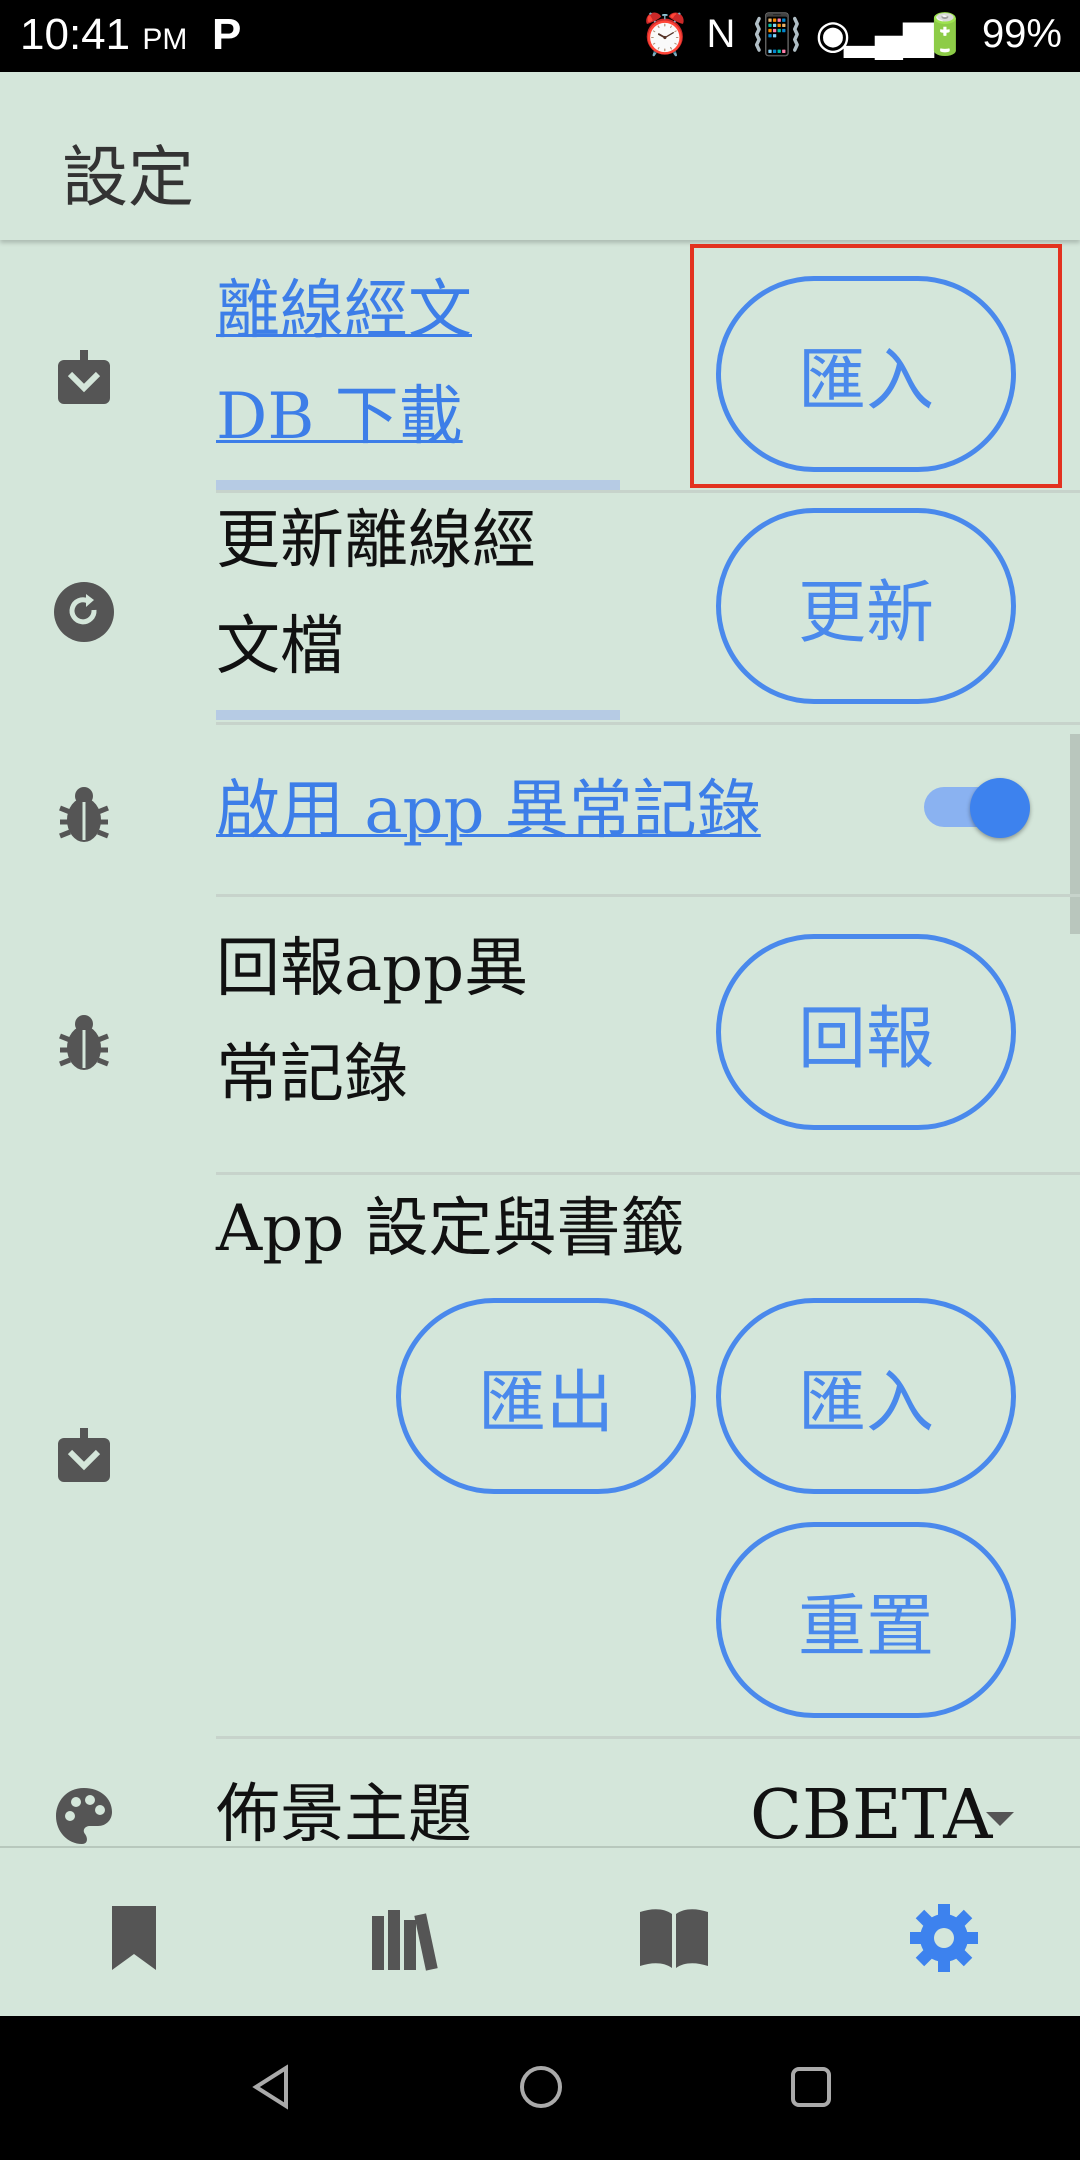 This screenshot has height=2160, width=1080. What do you see at coordinates (134, 1938) in the screenshot?
I see `bookmark-icon` at bounding box center [134, 1938].